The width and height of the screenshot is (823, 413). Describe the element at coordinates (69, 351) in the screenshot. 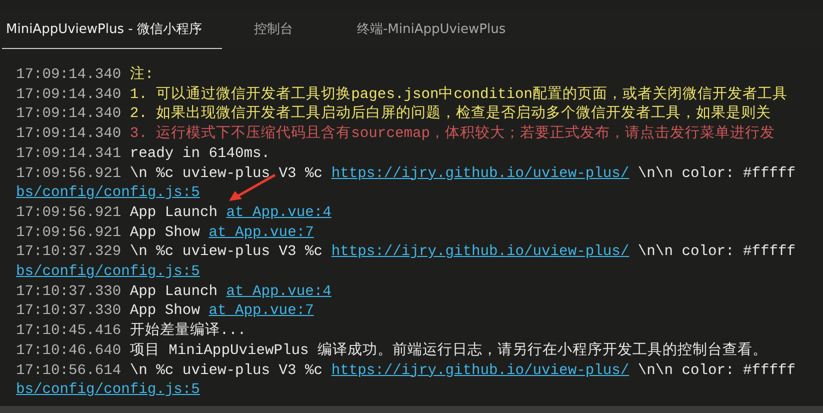

I see `log-timestamp: 17:10:46.640` at that location.